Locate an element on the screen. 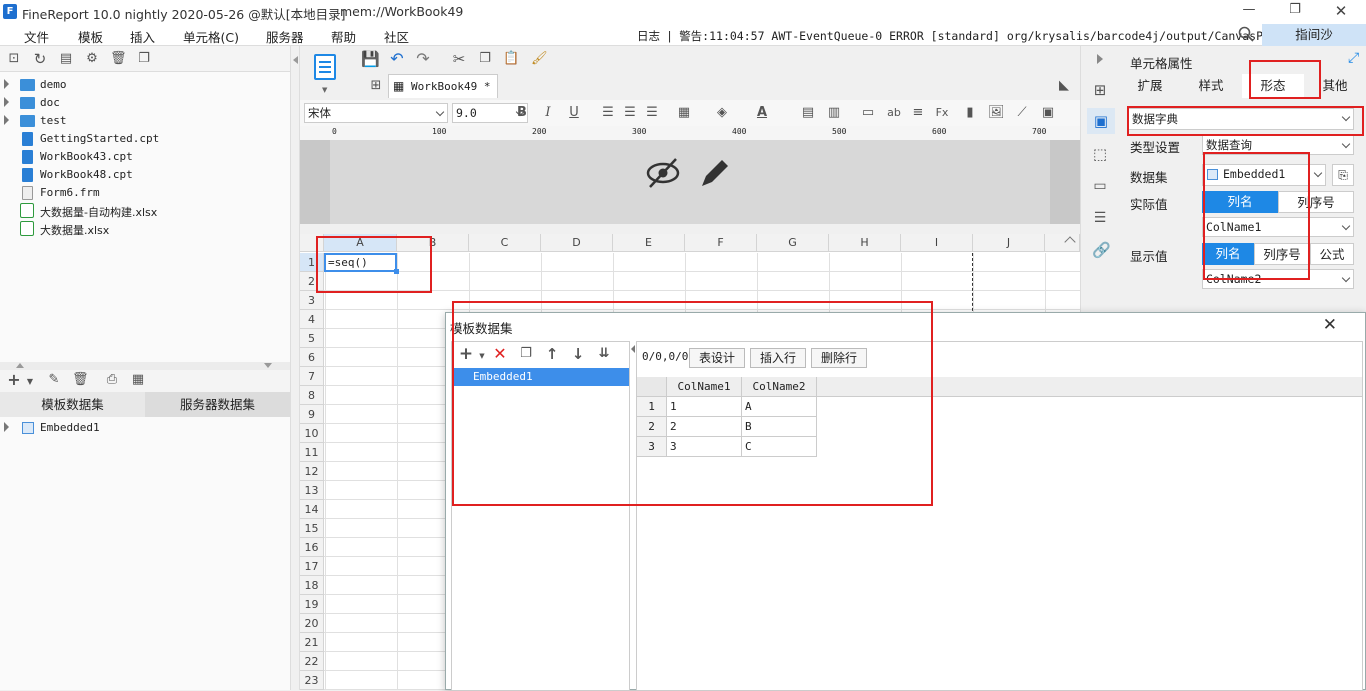 The height and width of the screenshot is (691, 1366). user-button: 指间沙 is located at coordinates (1314, 35).